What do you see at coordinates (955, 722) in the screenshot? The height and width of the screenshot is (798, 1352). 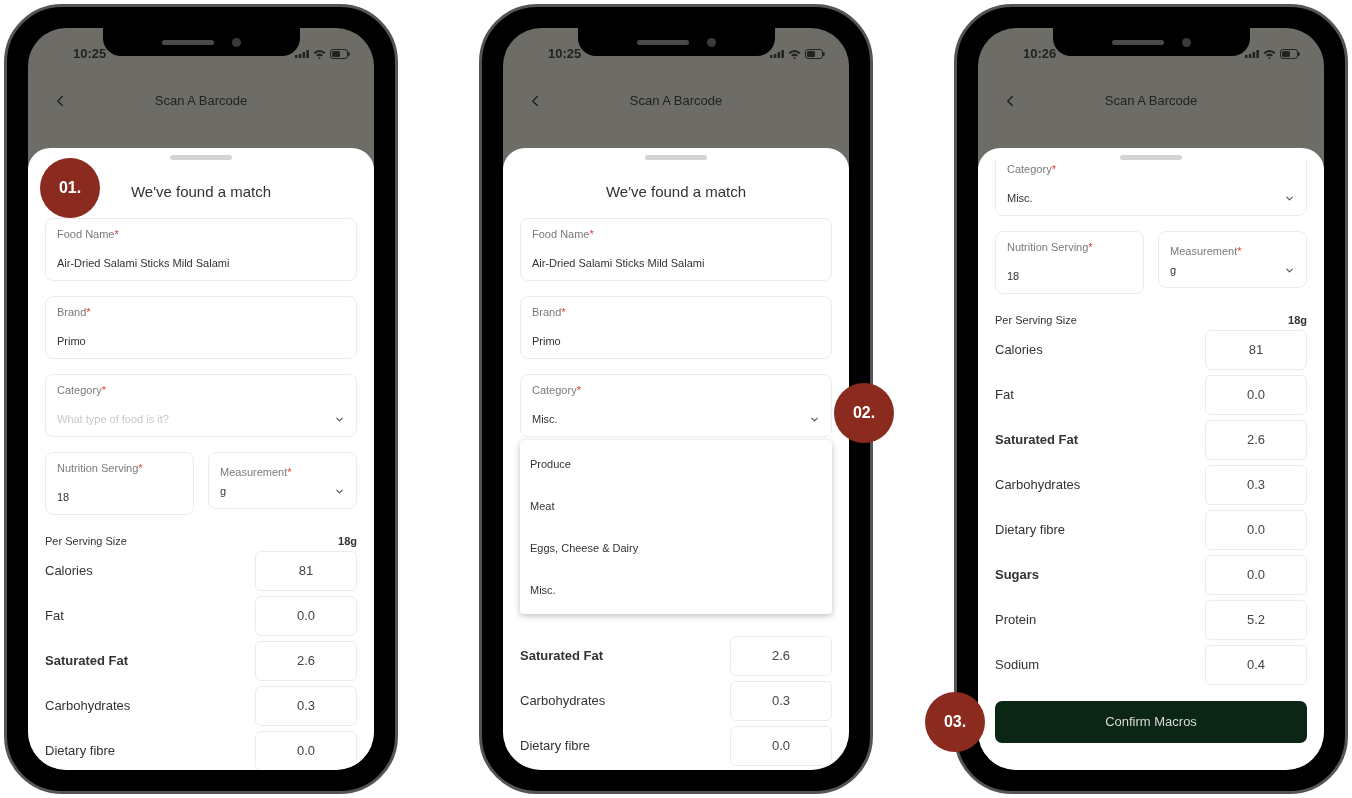 I see `step-badge: 03.` at bounding box center [955, 722].